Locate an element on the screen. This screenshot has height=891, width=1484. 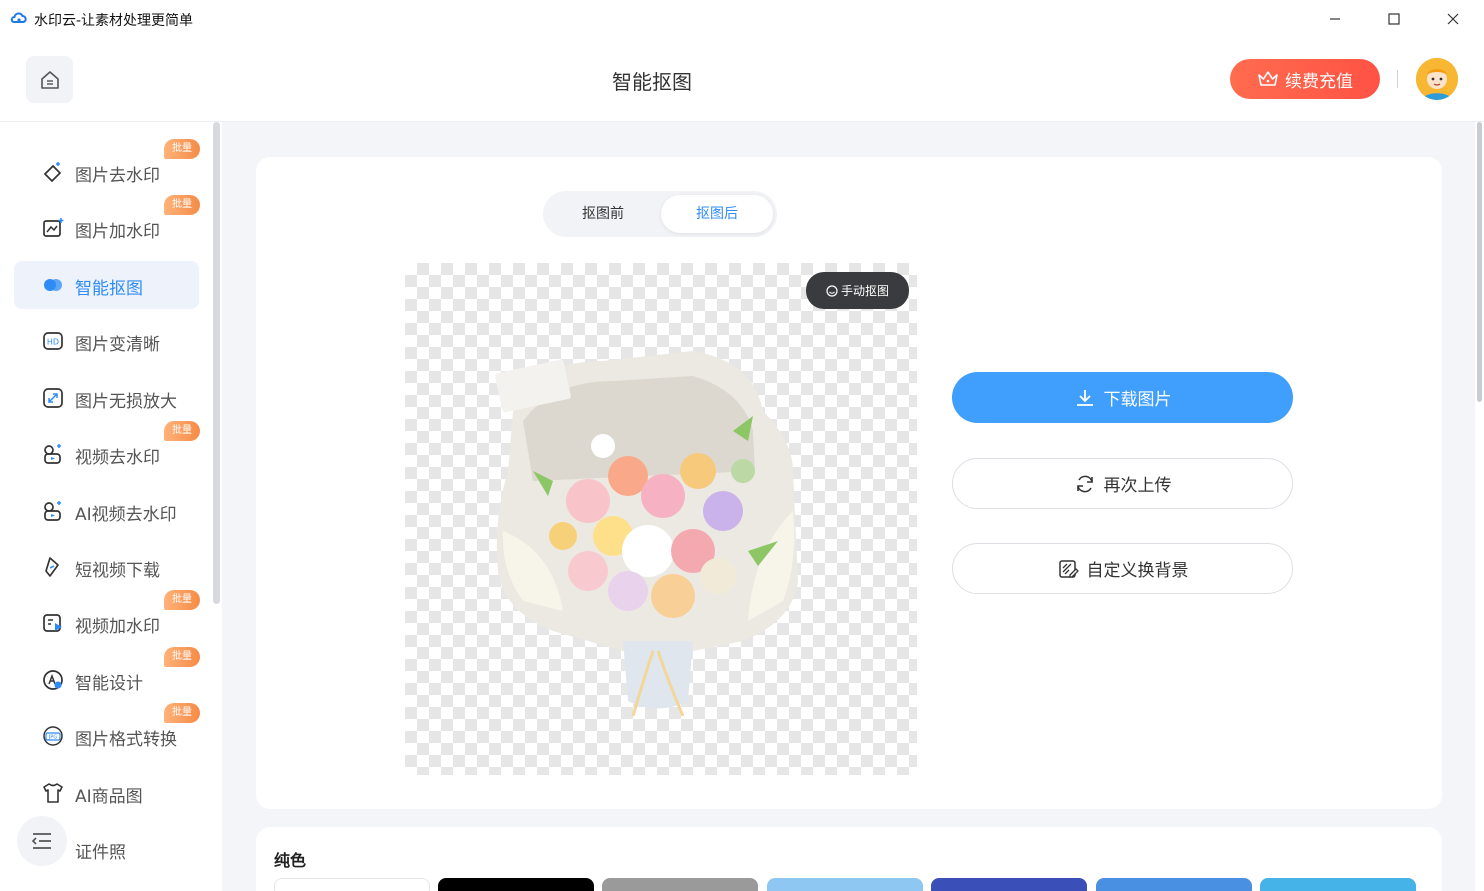
jpg-icon: JPG is located at coordinates (53, 736).